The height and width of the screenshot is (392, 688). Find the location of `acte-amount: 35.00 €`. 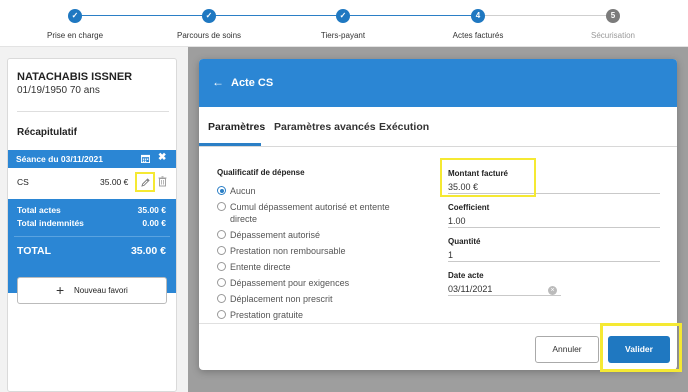

acte-amount: 35.00 € is located at coordinates (114, 182).